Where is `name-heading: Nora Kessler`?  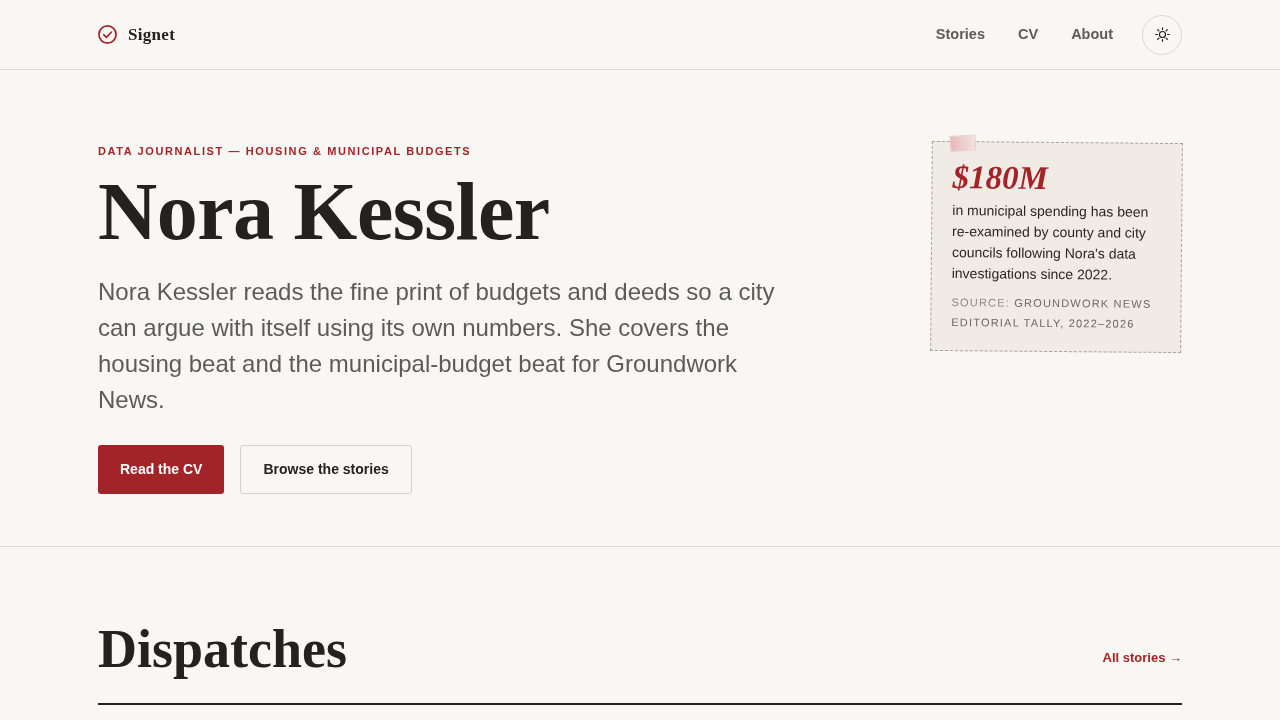
name-heading: Nora Kessler is located at coordinates (324, 212).